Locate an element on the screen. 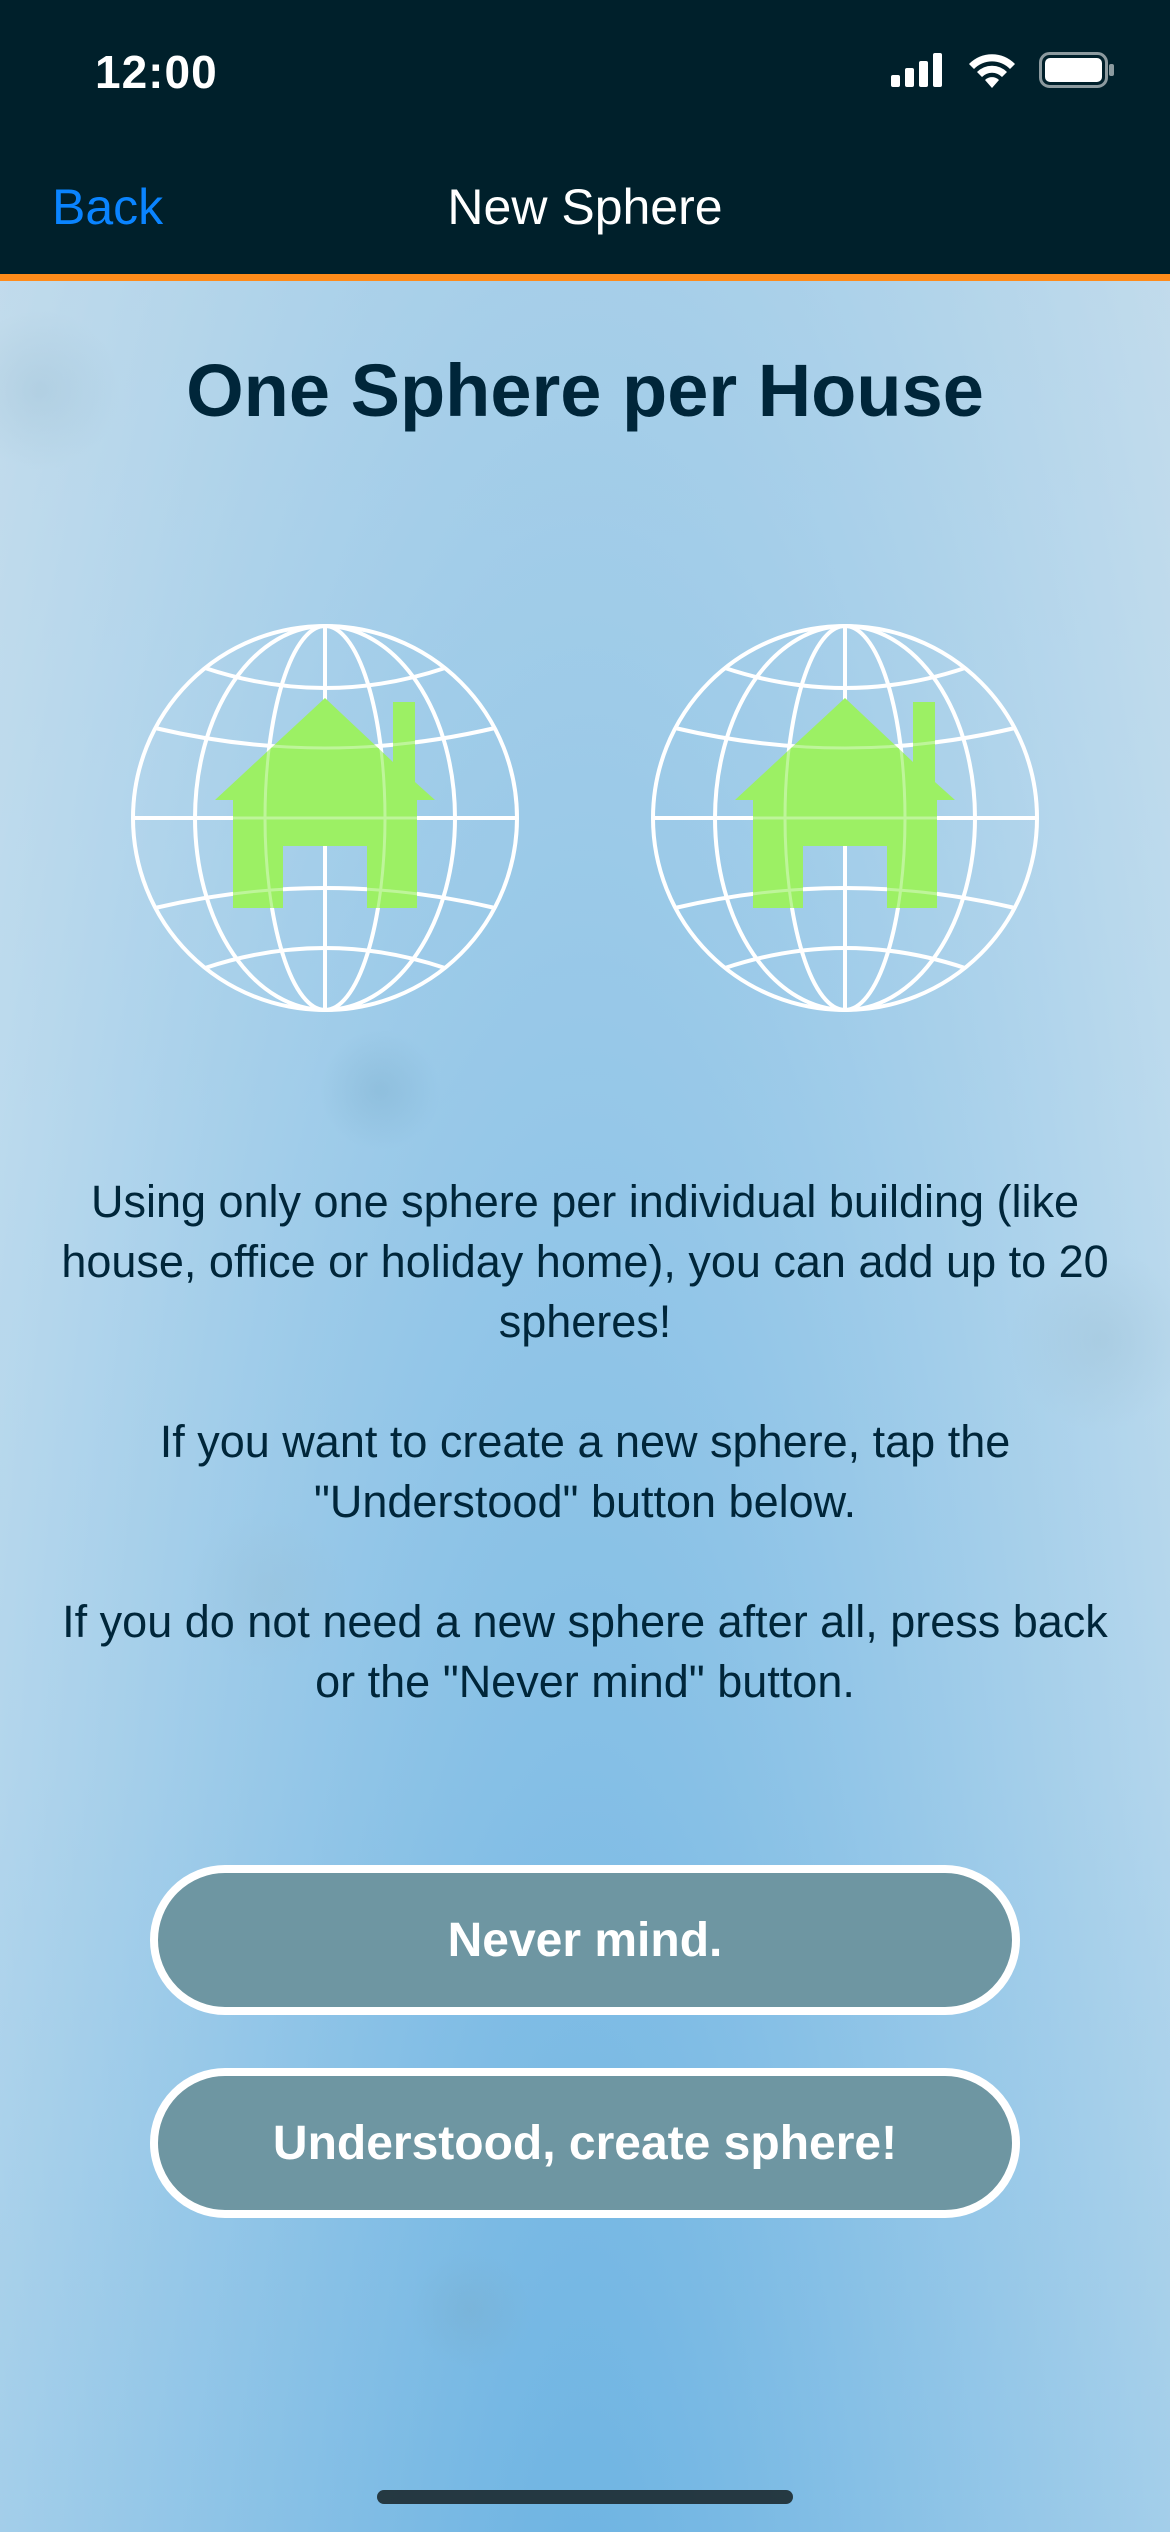 This screenshot has width=1170, height=2532. wifi-icon is located at coordinates (992, 71).